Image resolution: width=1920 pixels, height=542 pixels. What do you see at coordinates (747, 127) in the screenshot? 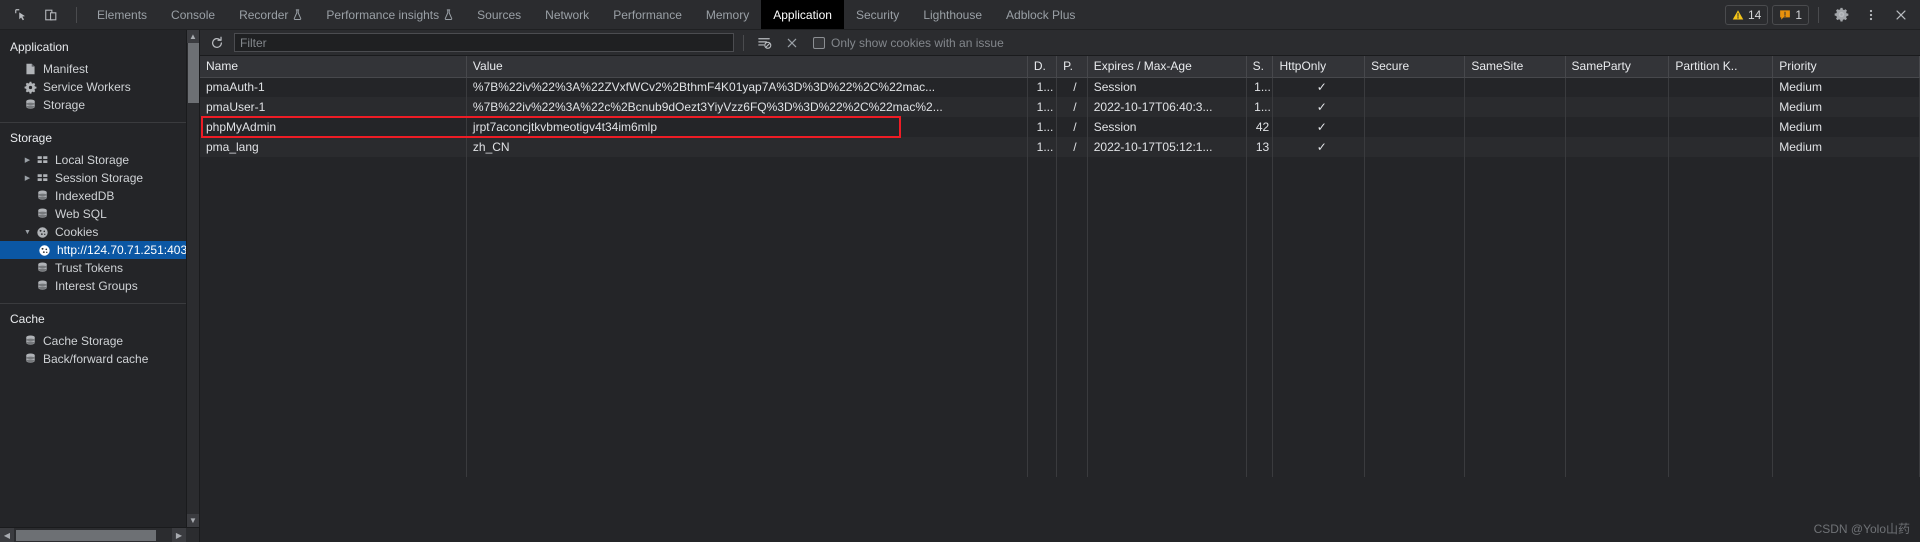
I see `cell-value: jrpt7aconcjtkvbmeotigv4t34im6mlp` at bounding box center [747, 127].